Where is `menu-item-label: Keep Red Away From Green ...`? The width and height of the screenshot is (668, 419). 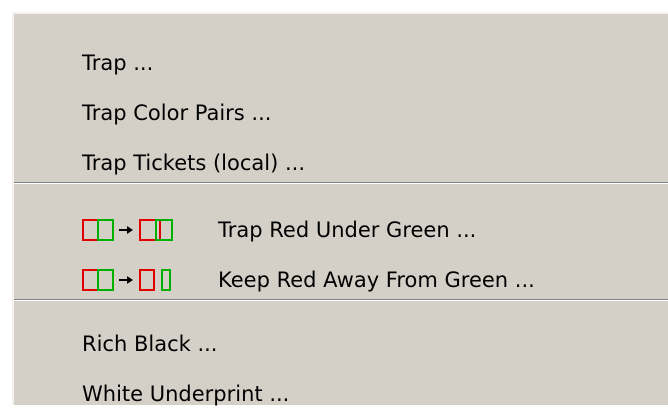
menu-item-label: Keep Red Away From Green ... is located at coordinates (376, 280).